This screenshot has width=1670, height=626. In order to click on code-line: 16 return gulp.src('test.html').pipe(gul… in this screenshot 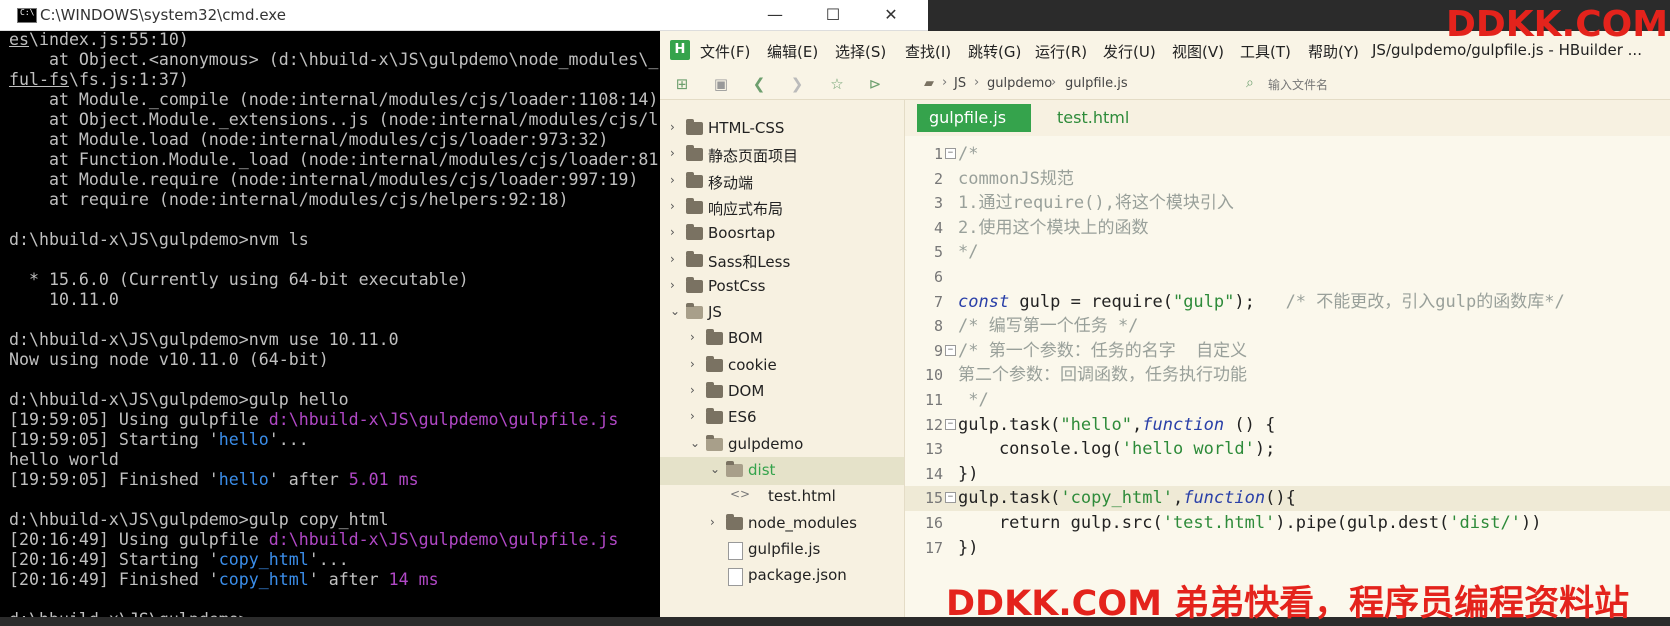, I will do `click(1287, 523)`.